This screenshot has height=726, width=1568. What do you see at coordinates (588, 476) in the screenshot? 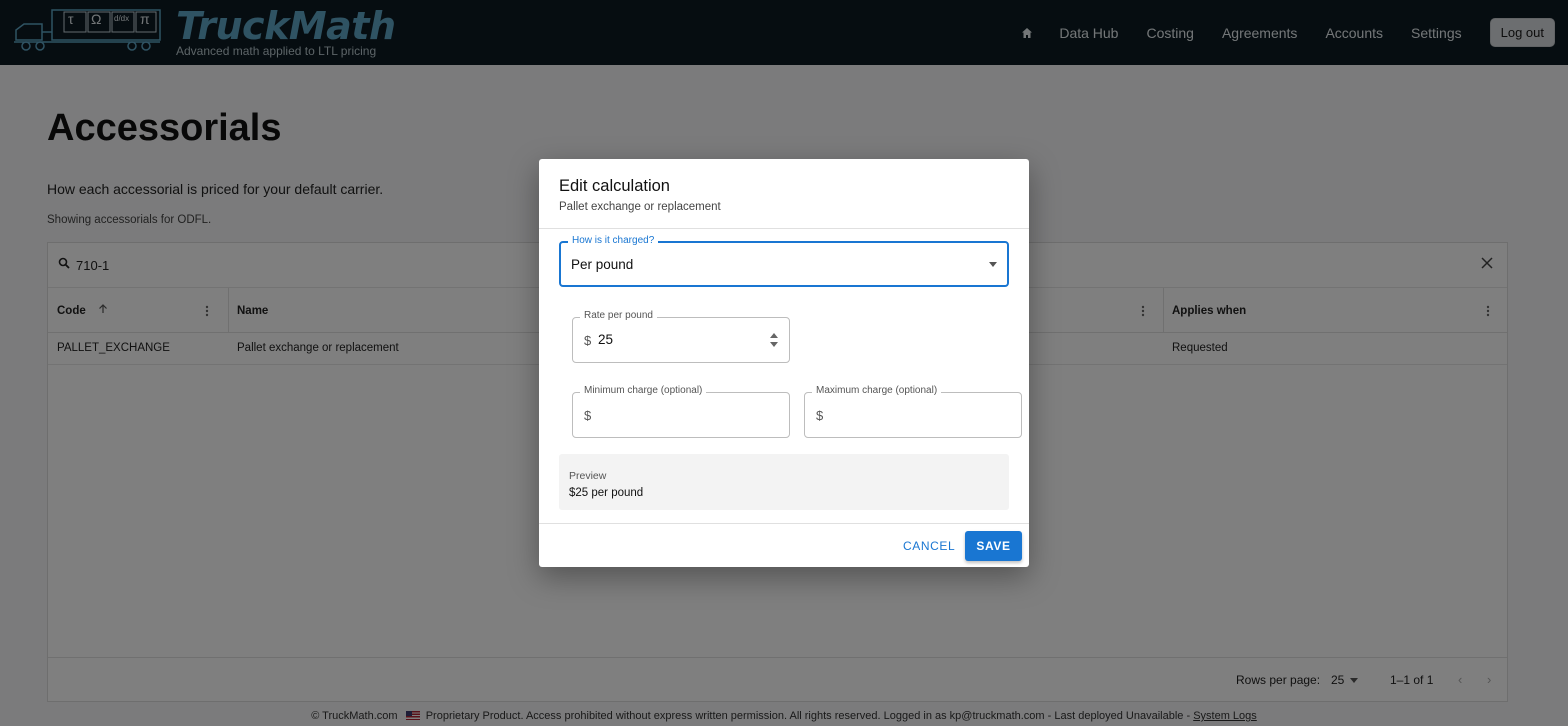
I see `preview-label: Preview` at bounding box center [588, 476].